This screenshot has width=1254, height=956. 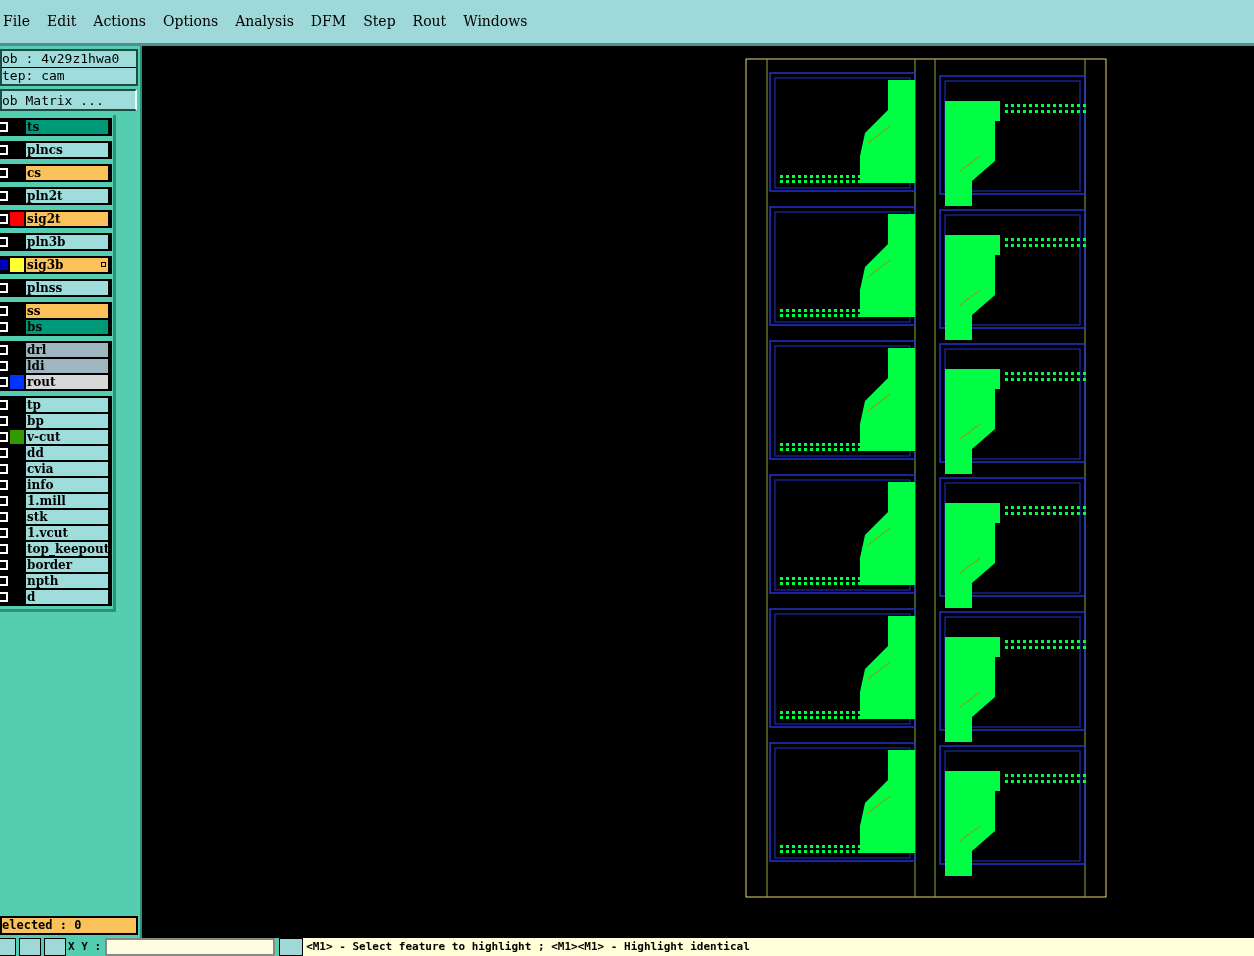 I want to click on layer-item: ldi, so click(x=67, y=366).